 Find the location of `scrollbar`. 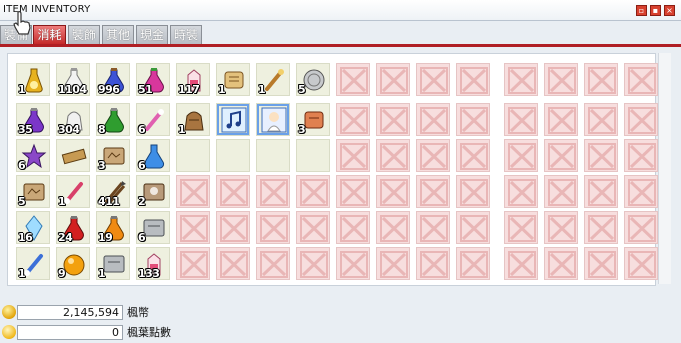

scrollbar is located at coordinates (664, 168).